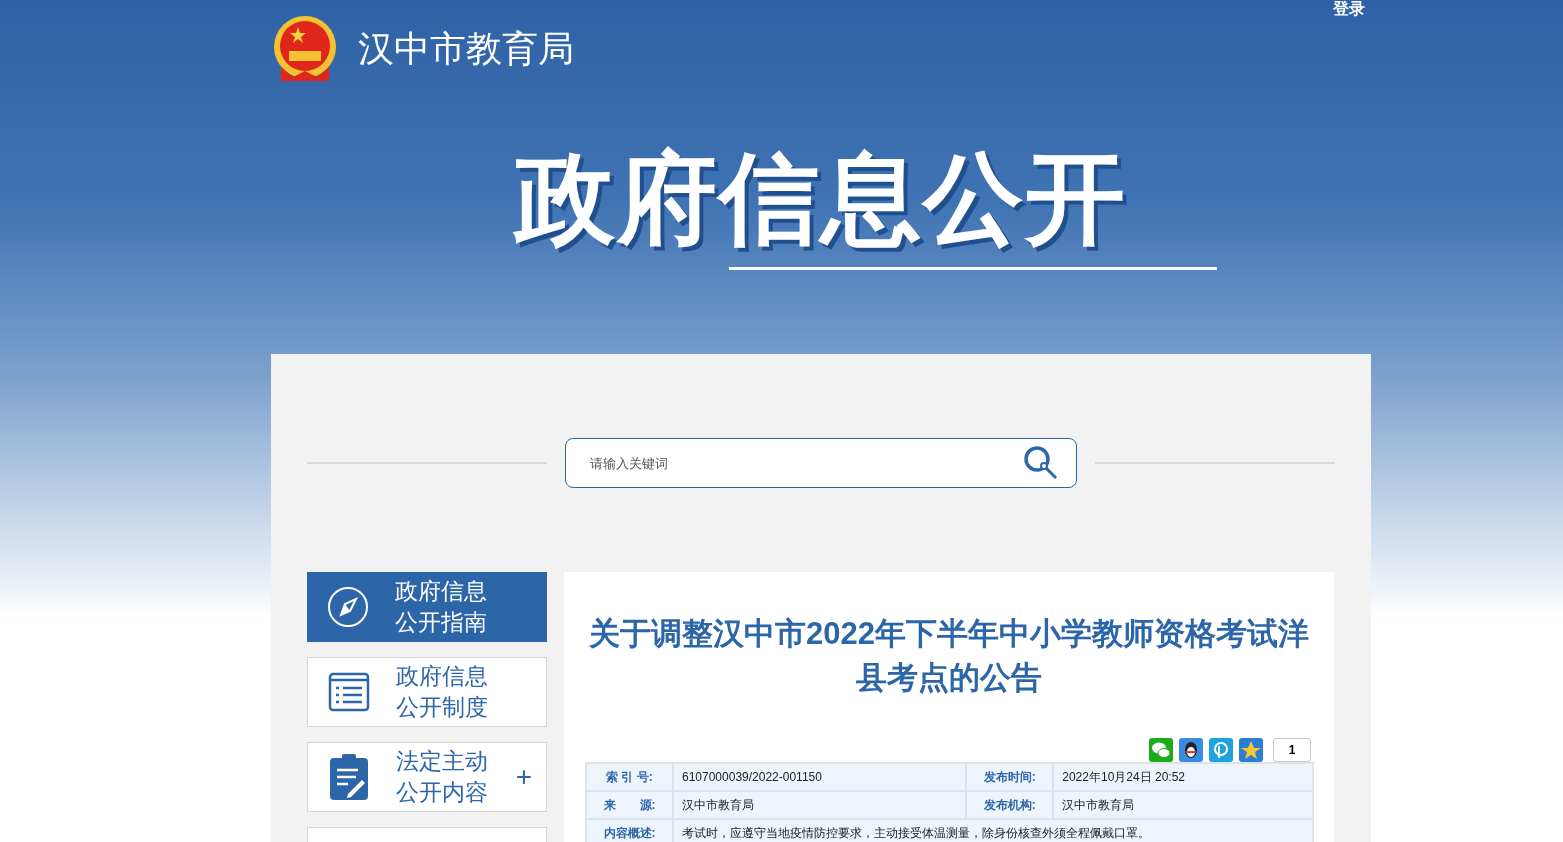 This screenshot has width=1563, height=842. I want to click on search-icon, so click(1041, 463).